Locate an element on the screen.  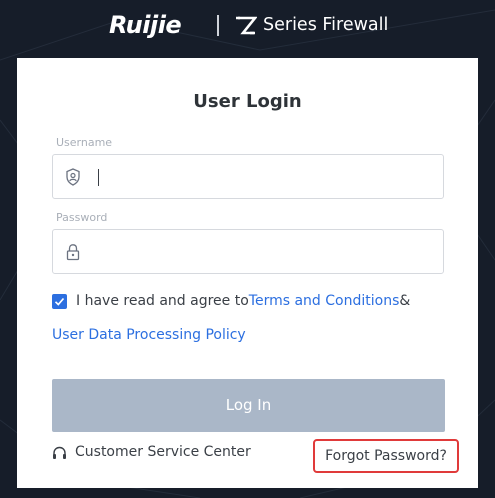
customer-service-label: Customer Service Center is located at coordinates (163, 452).